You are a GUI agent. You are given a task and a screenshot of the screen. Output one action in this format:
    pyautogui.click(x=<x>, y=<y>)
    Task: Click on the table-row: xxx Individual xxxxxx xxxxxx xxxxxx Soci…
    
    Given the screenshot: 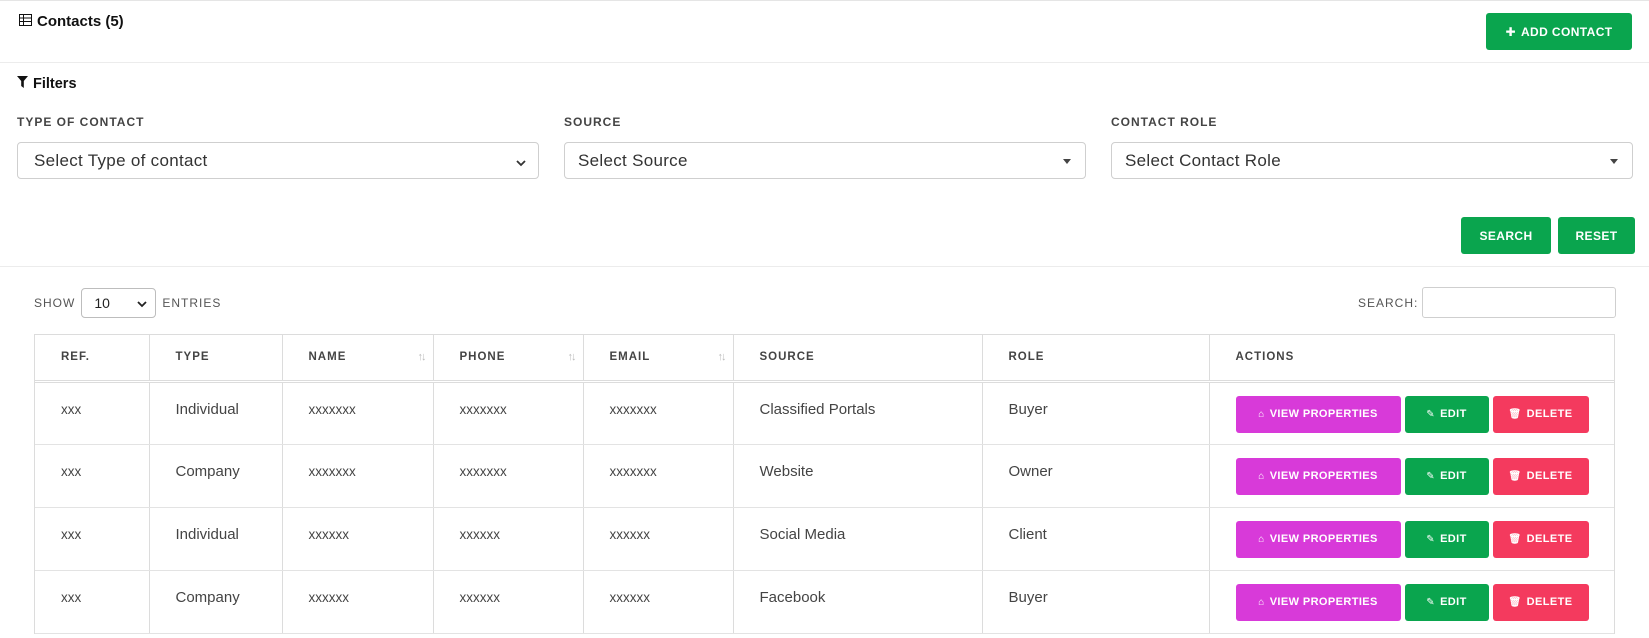 What is the action you would take?
    pyautogui.click(x=824, y=539)
    